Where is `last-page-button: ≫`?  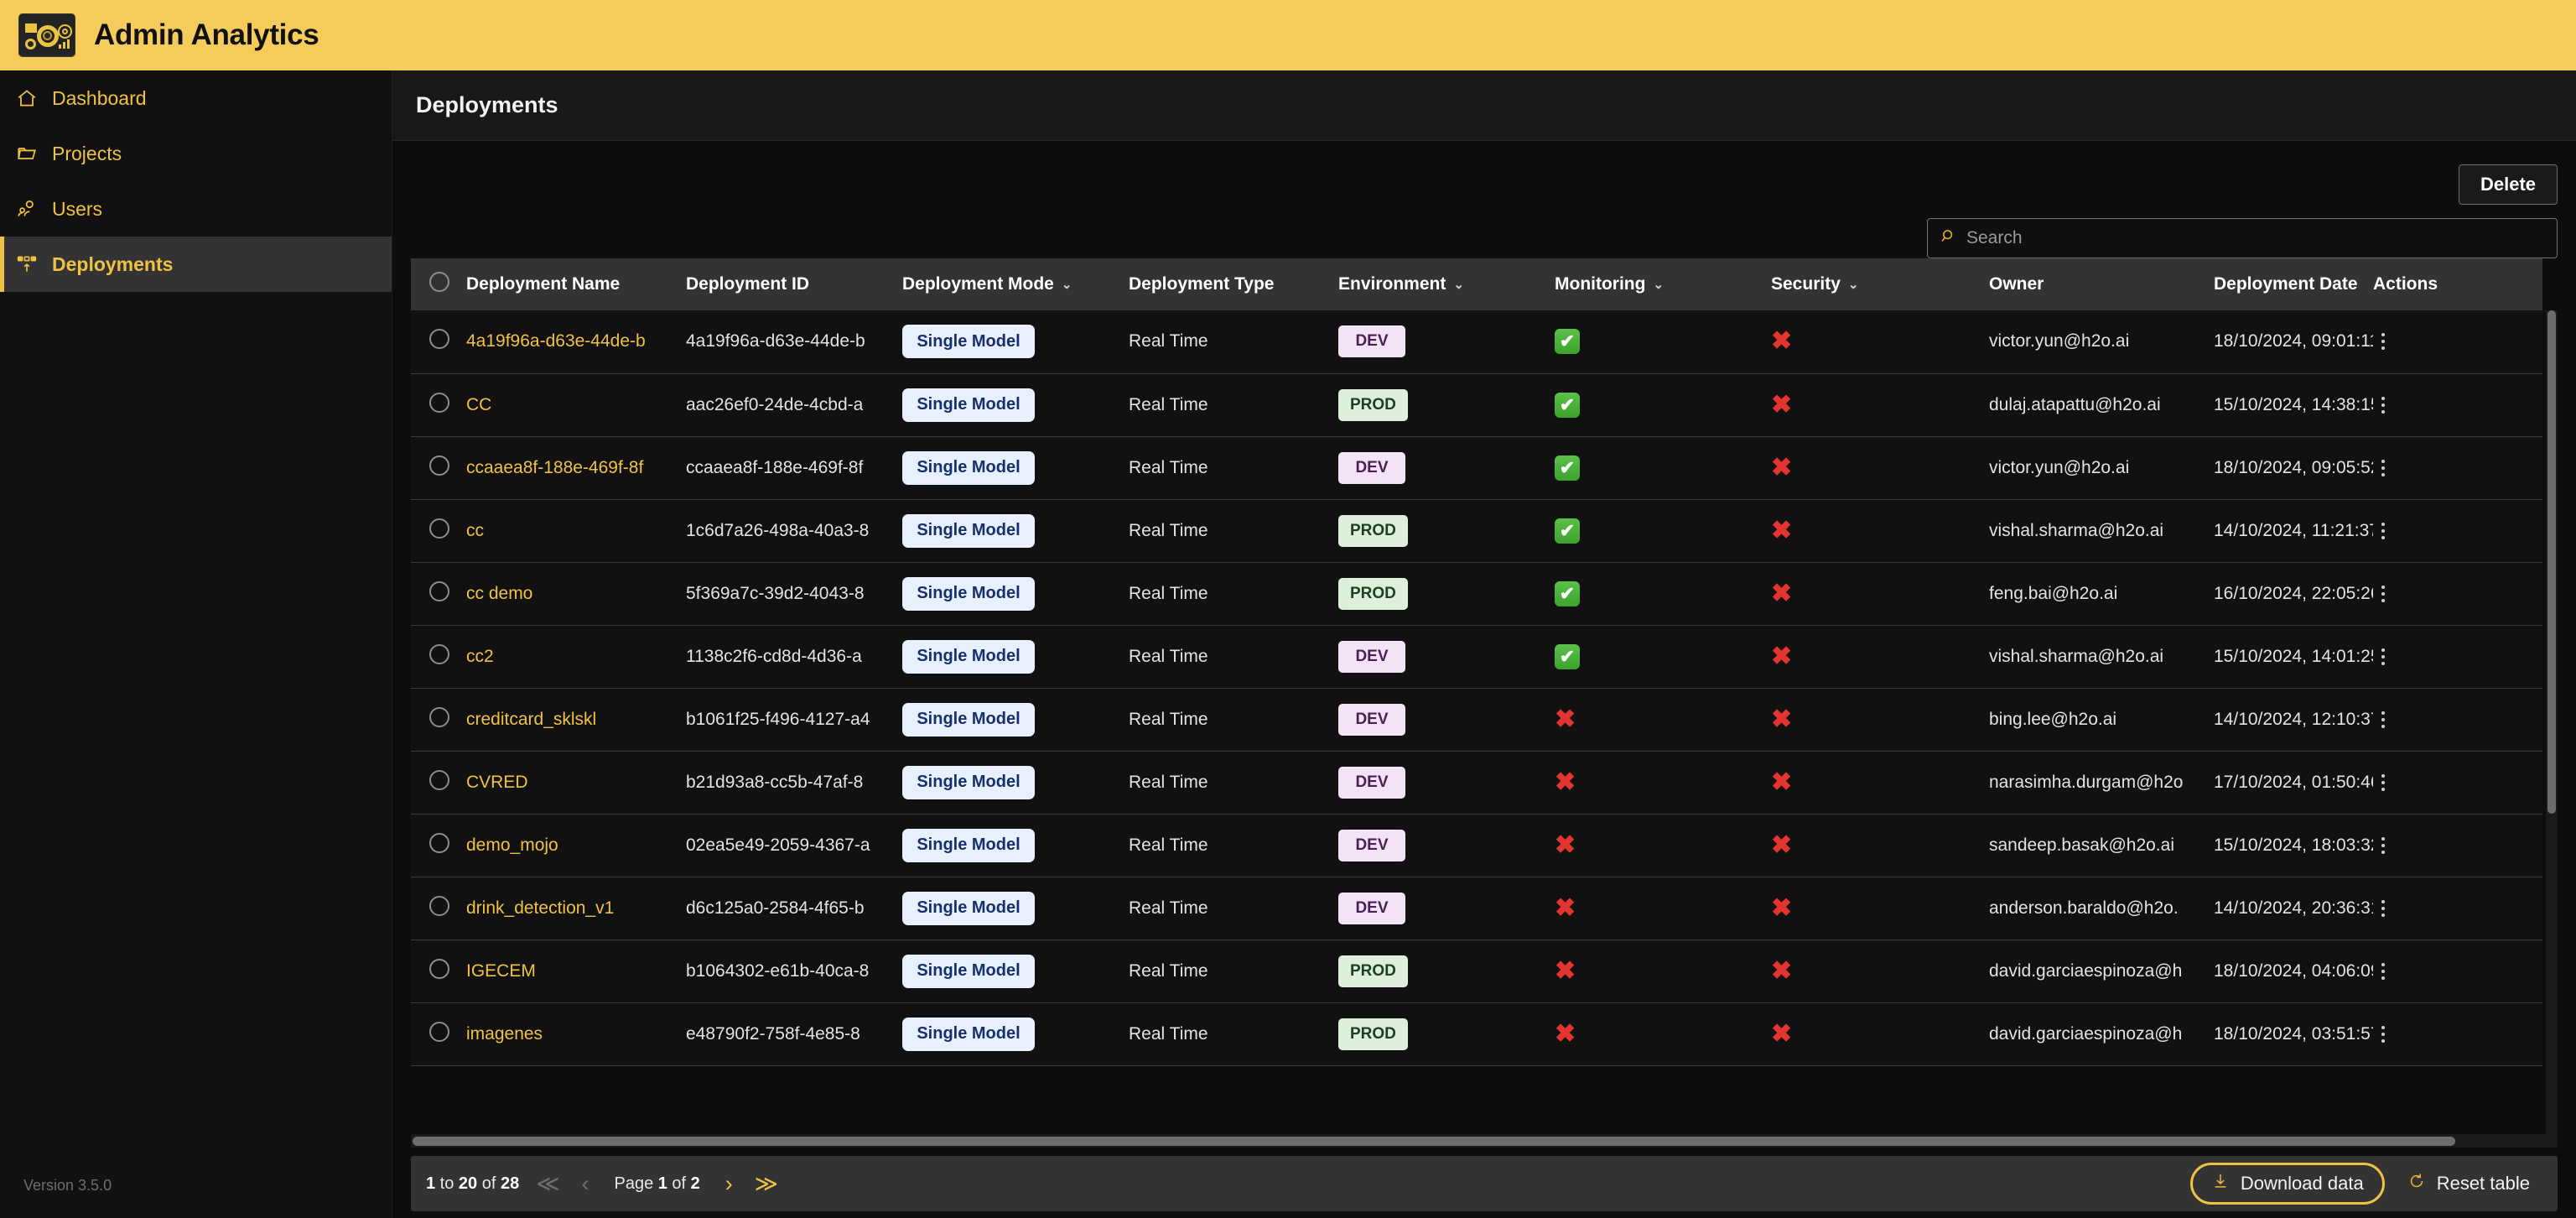
last-page-button: ≫ is located at coordinates (766, 1183).